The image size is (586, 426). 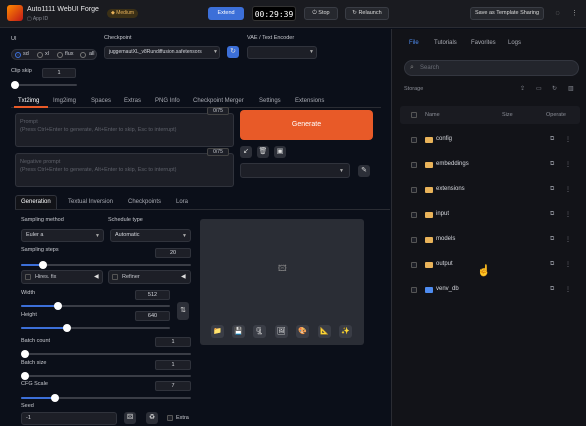 I want to click on schedule-type-select: Automatic, so click(x=150, y=235).